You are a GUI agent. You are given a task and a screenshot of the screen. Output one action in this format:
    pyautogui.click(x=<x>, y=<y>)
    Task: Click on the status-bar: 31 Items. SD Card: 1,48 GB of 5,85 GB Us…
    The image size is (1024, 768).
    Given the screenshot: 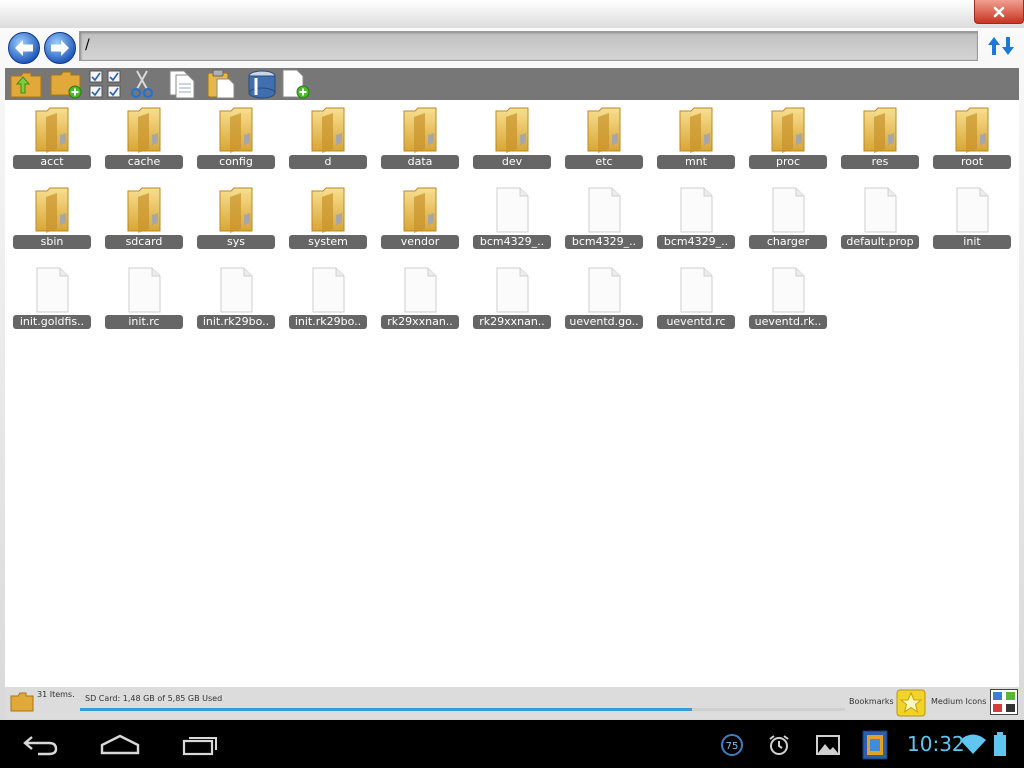 What is the action you would take?
    pyautogui.click(x=512, y=703)
    